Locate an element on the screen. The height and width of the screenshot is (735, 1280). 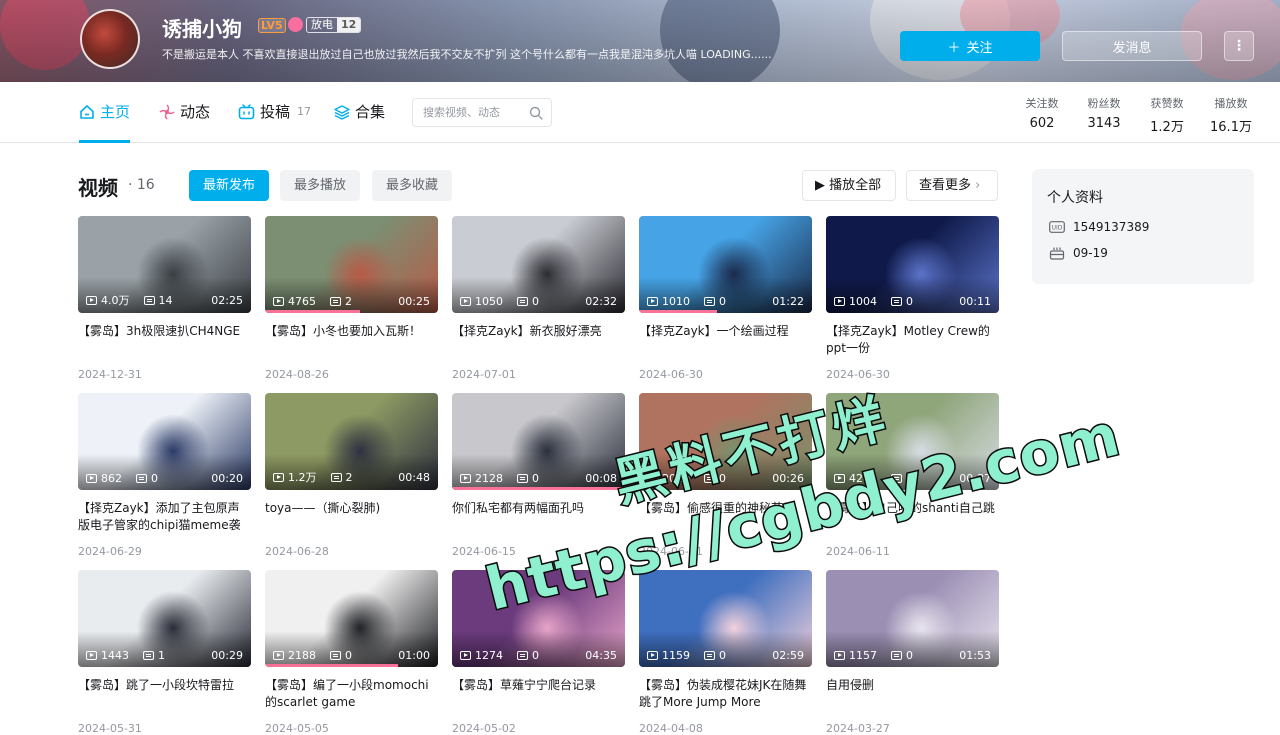
video-card: 1157 0 01:53 自用侵删 2024-03-27 is located at coordinates (912, 652).